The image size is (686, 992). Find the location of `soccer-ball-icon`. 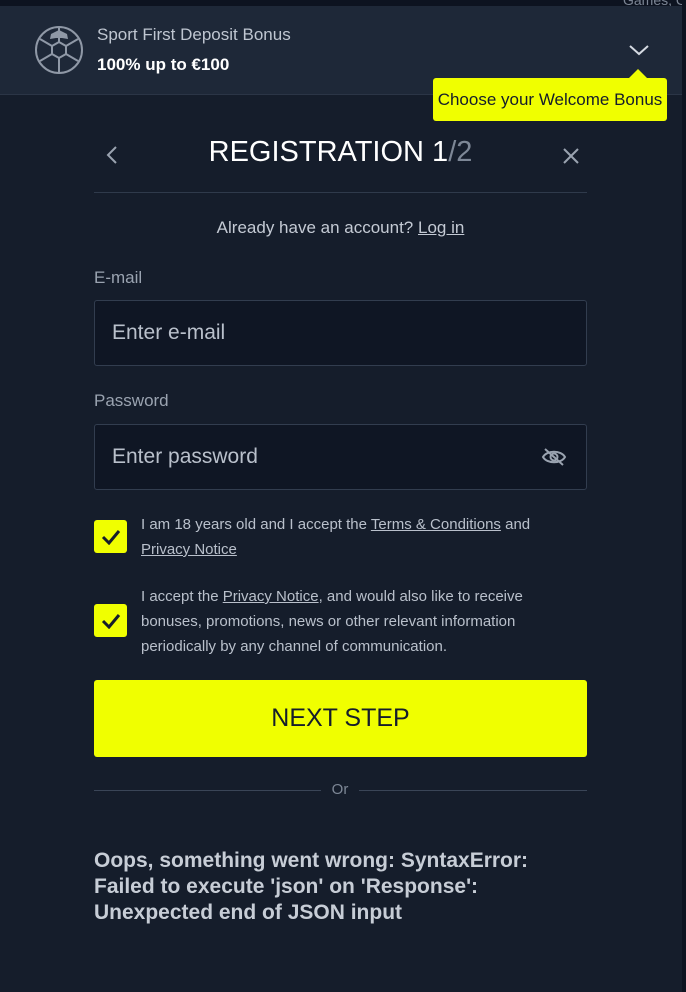

soccer-ball-icon is located at coordinates (59, 50).